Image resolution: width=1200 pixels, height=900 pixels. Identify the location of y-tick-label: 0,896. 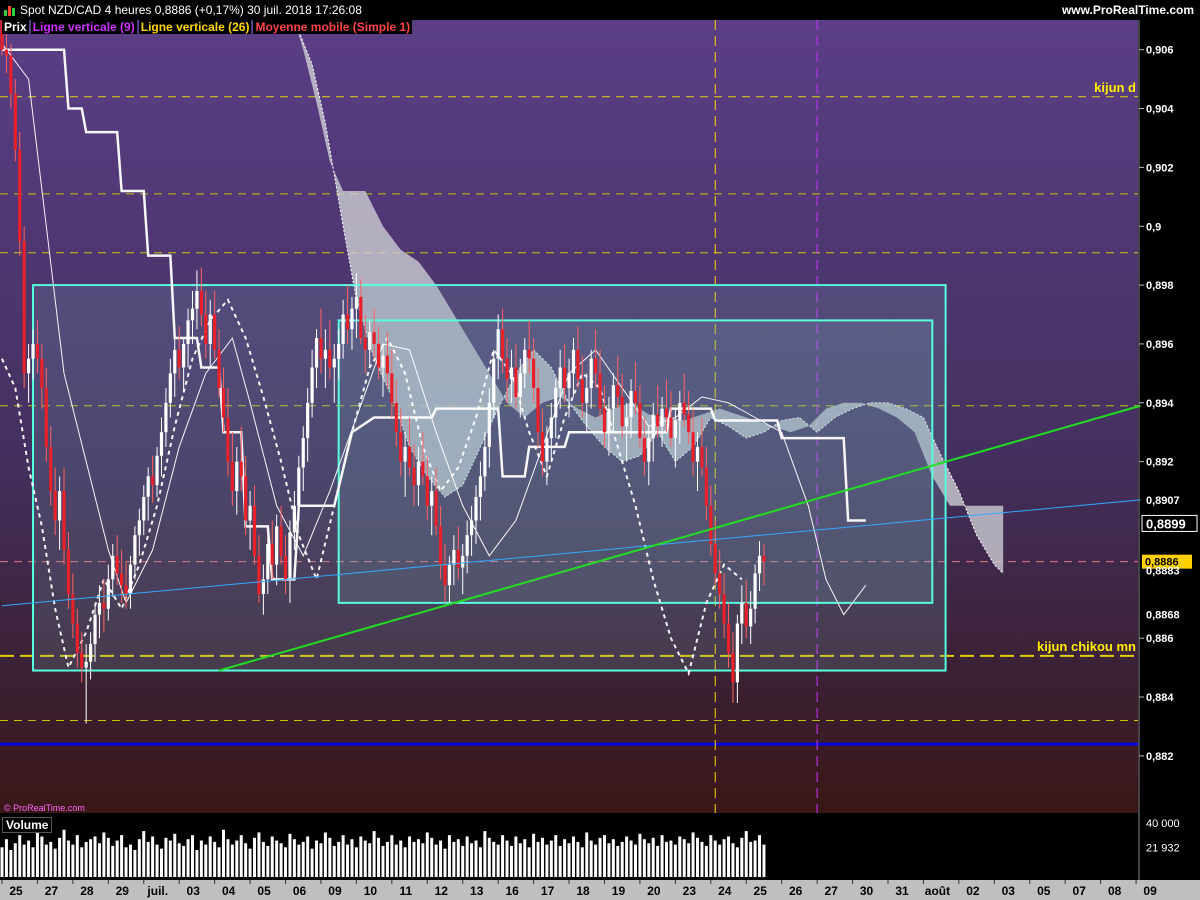
(1160, 345).